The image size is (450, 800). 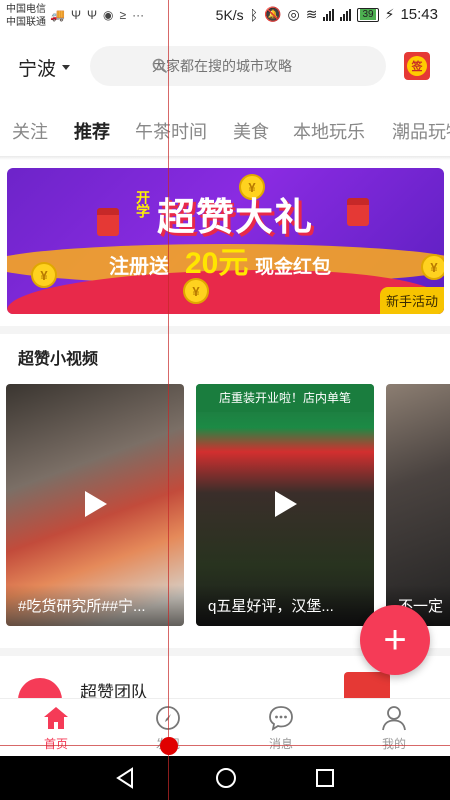 I want to click on battery-icon: 39, so click(x=368, y=14).